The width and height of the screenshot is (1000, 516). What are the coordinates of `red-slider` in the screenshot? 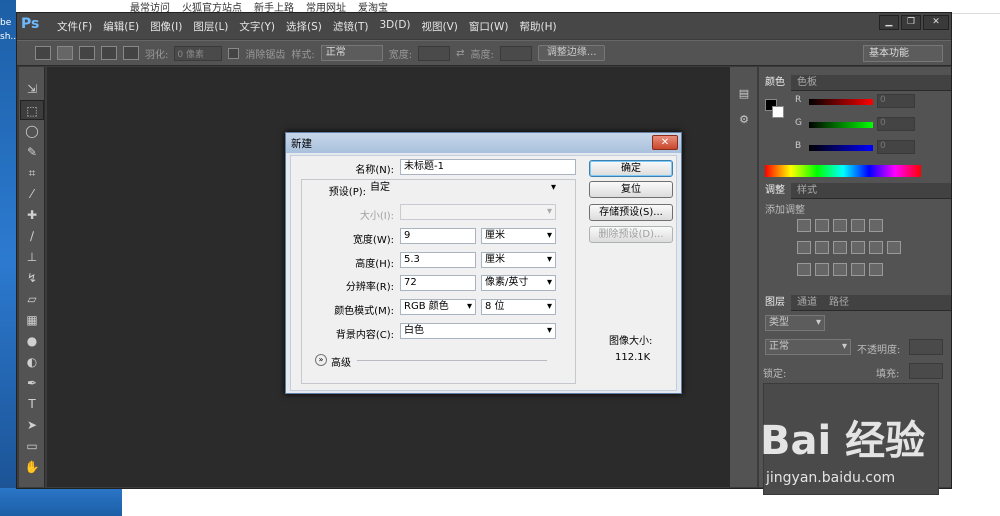 It's located at (841, 102).